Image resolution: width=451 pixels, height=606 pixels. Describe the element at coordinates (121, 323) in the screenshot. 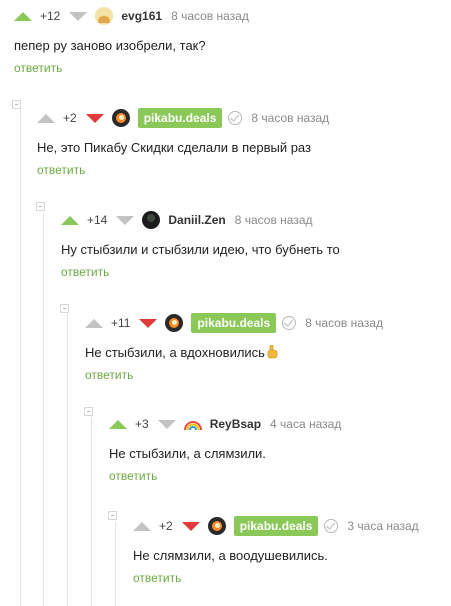

I see `comment-score: +11` at that location.